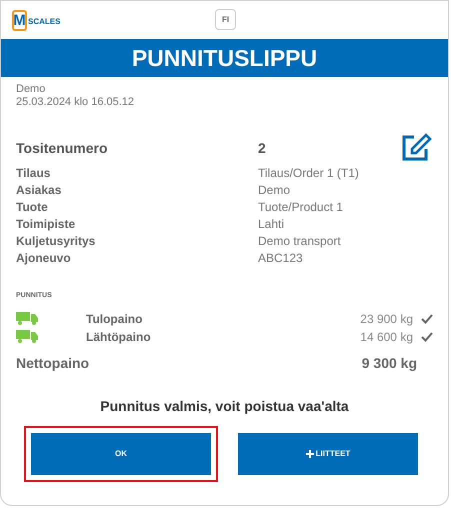  I want to click on receipt-number: 2, so click(262, 148).